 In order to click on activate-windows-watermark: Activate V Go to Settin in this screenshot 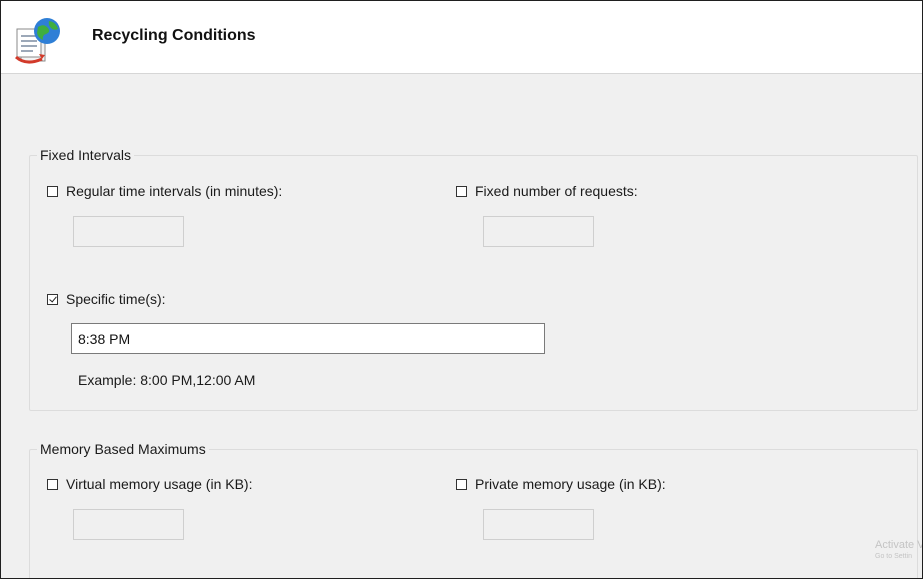, I will do `click(899, 550)`.